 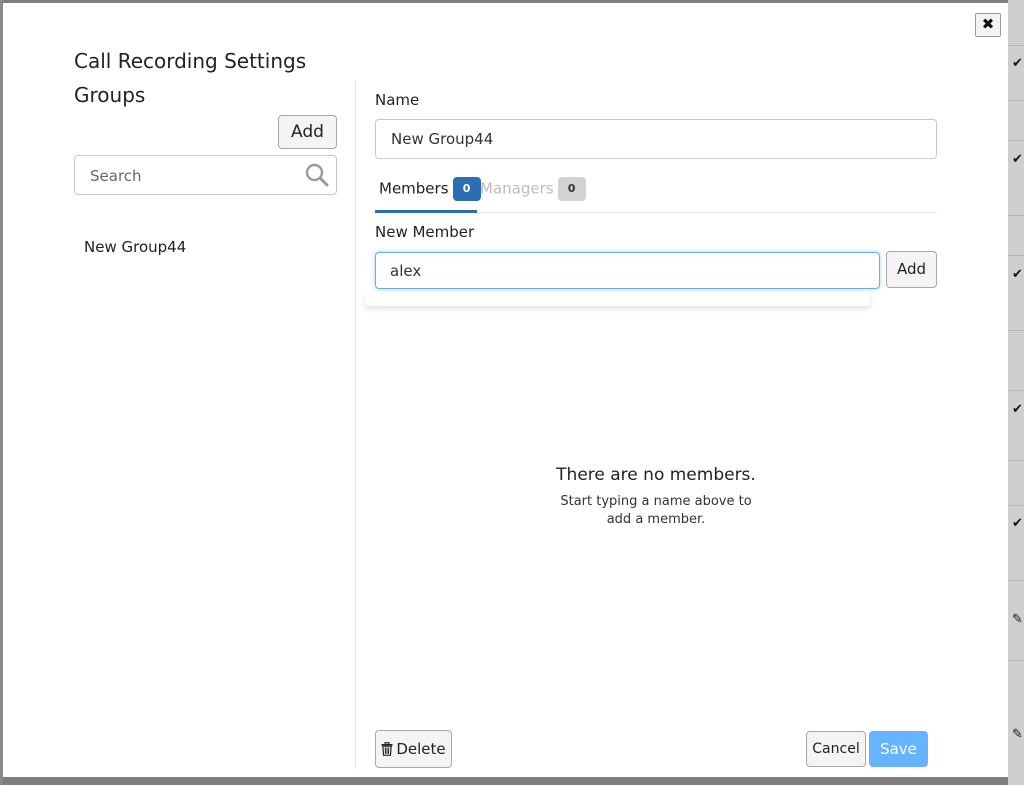 What do you see at coordinates (307, 132) in the screenshot?
I see `add-group-button: Add` at bounding box center [307, 132].